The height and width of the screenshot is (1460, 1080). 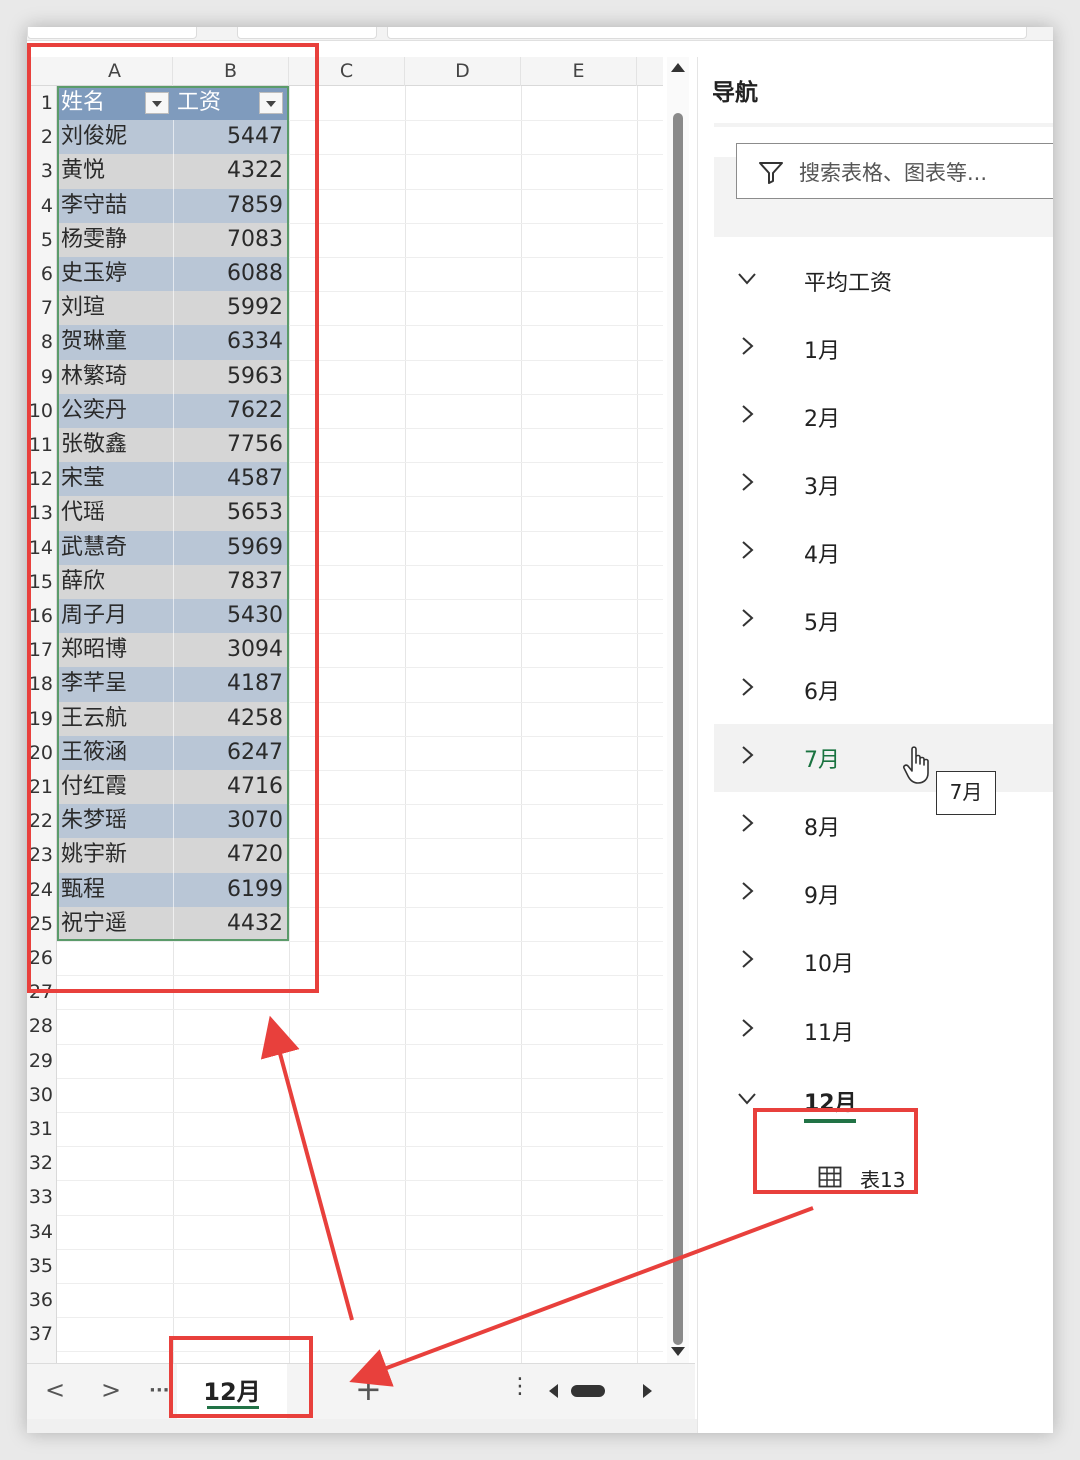 What do you see at coordinates (116, 890) in the screenshot?
I see `cell-name: 甄程` at bounding box center [116, 890].